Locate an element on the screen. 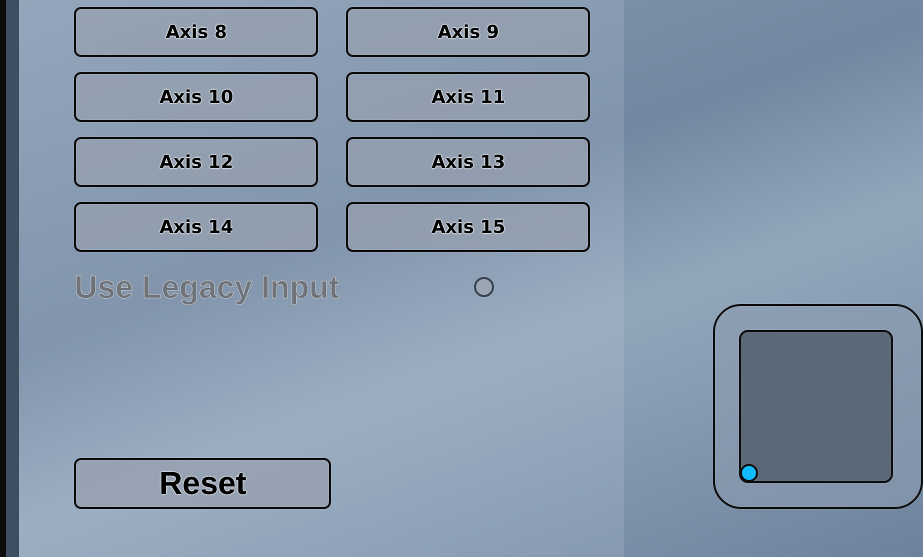  axis-button: Axis 12 is located at coordinates (196, 162).